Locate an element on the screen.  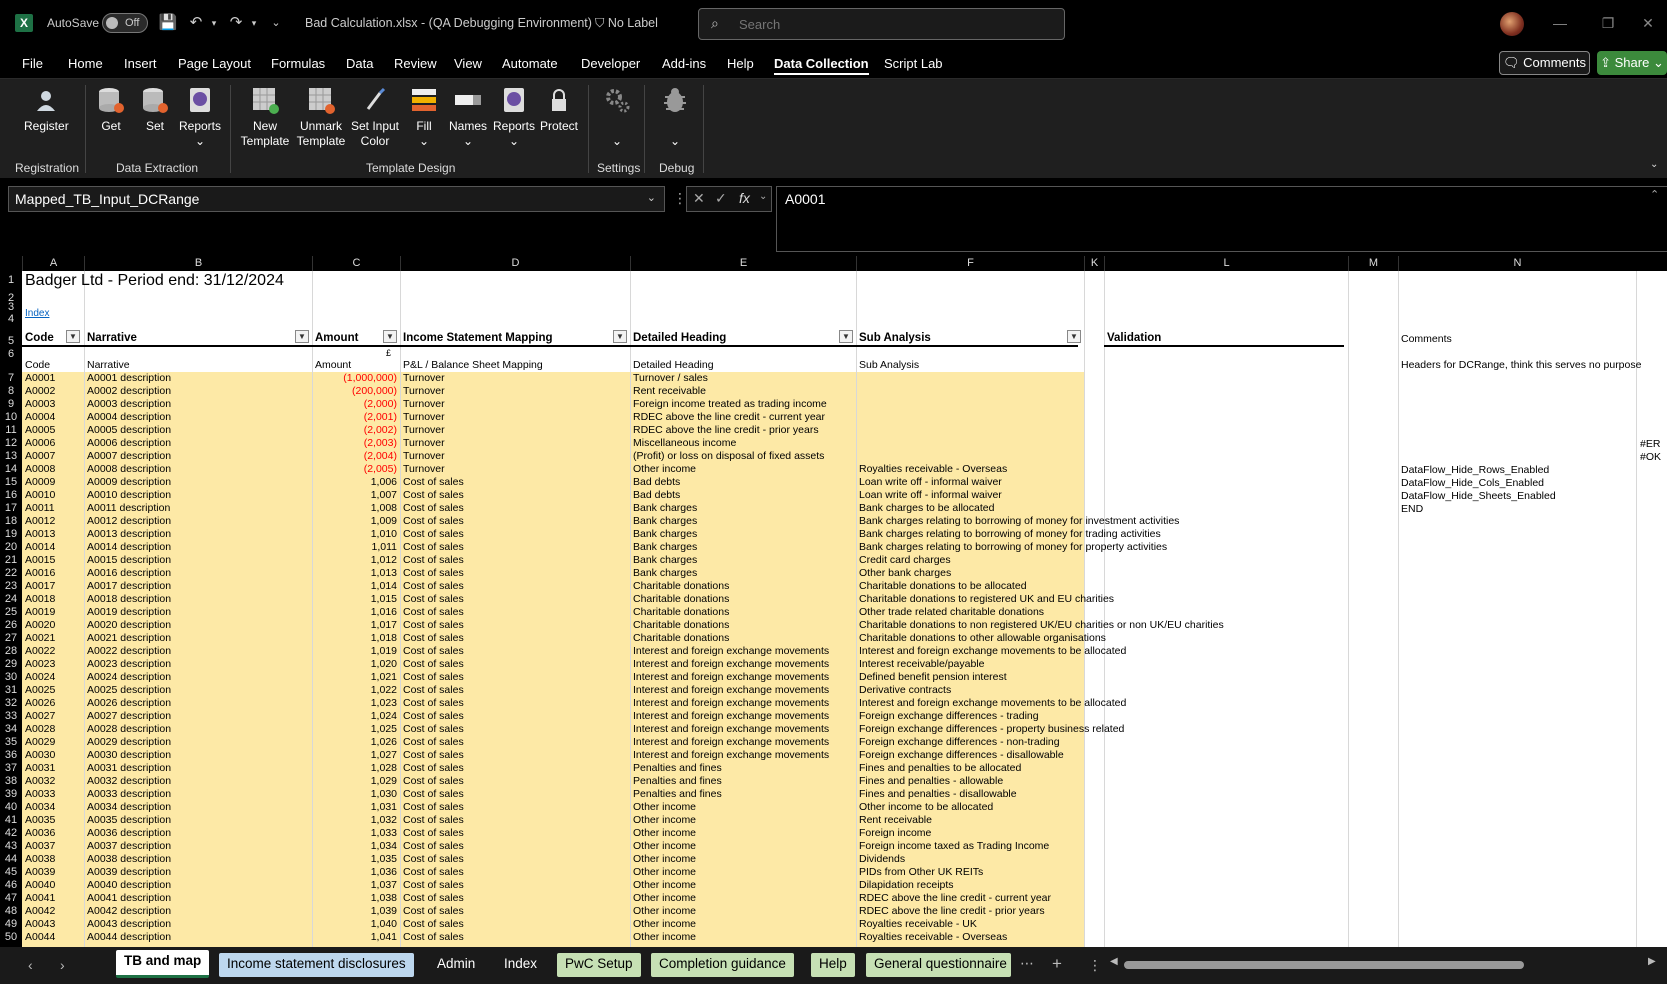
cell-code: A0035 is located at coordinates (40, 820).